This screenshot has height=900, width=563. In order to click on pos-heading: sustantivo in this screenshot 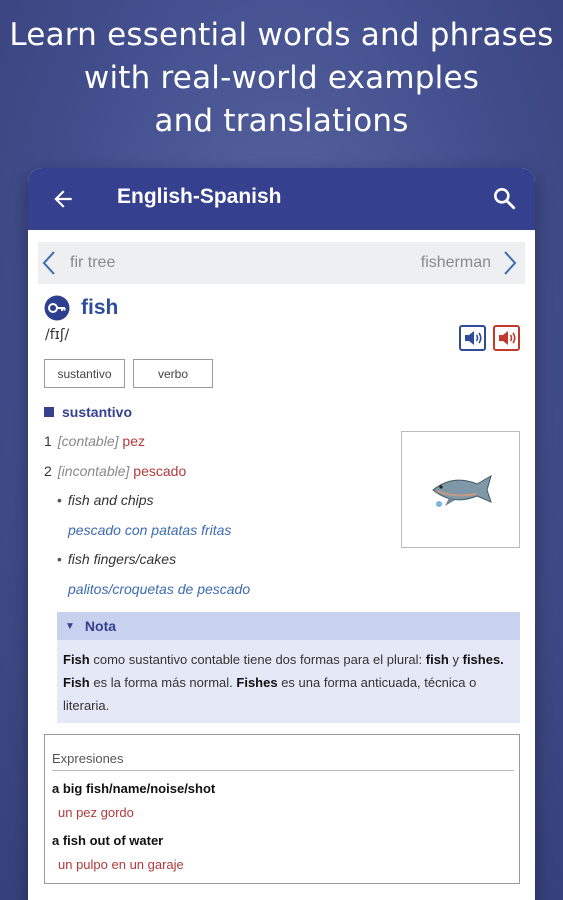, I will do `click(88, 412)`.